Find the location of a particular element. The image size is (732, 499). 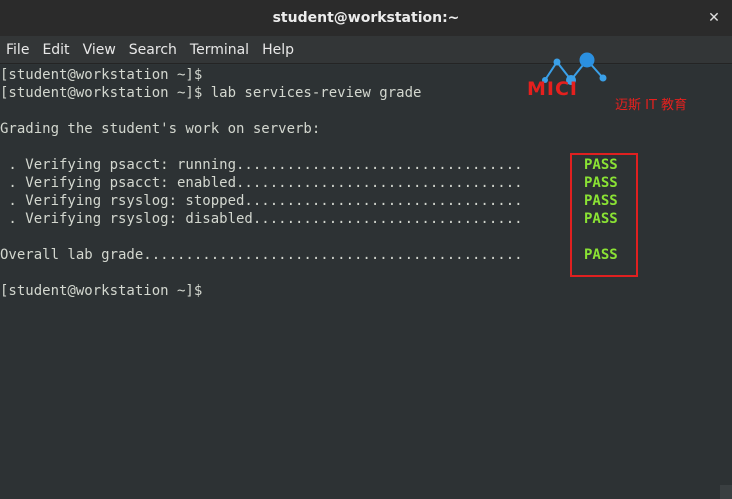

logo-brand: MICI is located at coordinates (552, 89).